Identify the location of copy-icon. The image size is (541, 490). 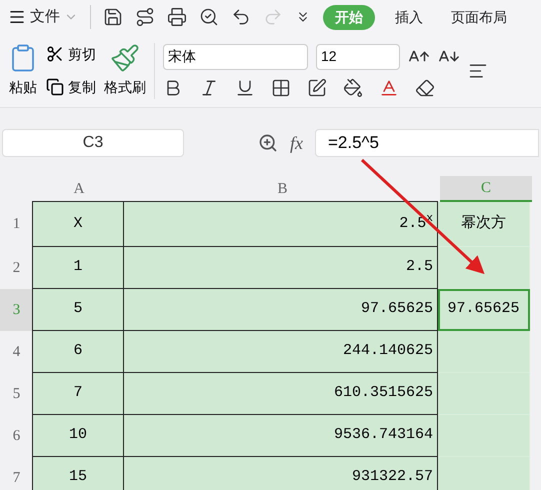
(55, 87).